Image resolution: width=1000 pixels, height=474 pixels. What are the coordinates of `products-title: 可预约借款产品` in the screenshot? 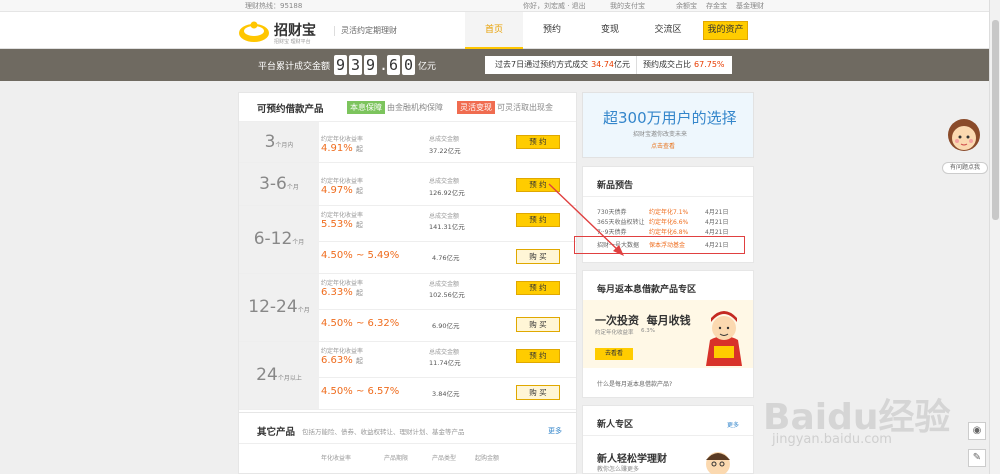 It's located at (290, 109).